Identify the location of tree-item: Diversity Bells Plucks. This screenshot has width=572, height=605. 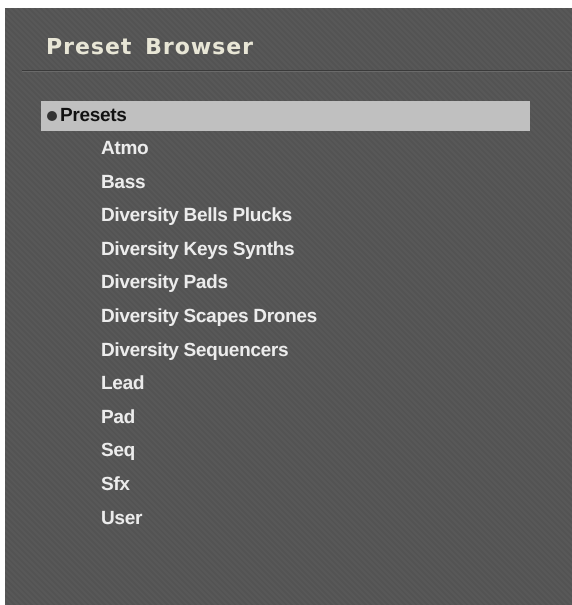
(285, 216).